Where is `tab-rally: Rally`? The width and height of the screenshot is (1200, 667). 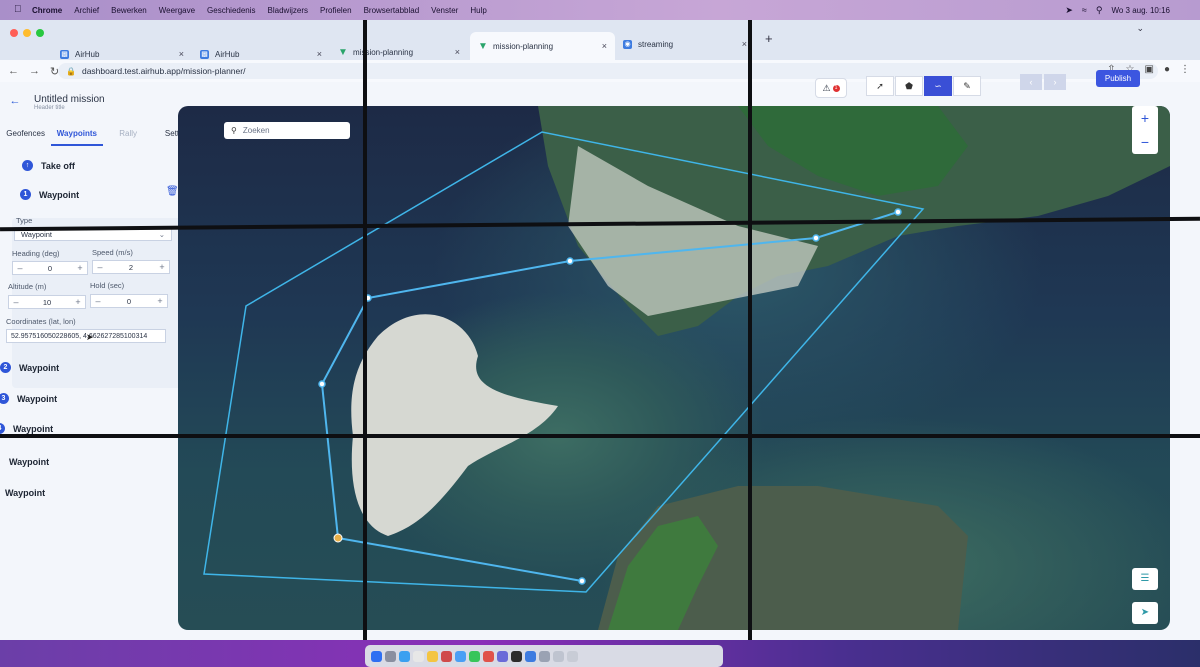
tab-rally: Rally is located at coordinates (128, 136).